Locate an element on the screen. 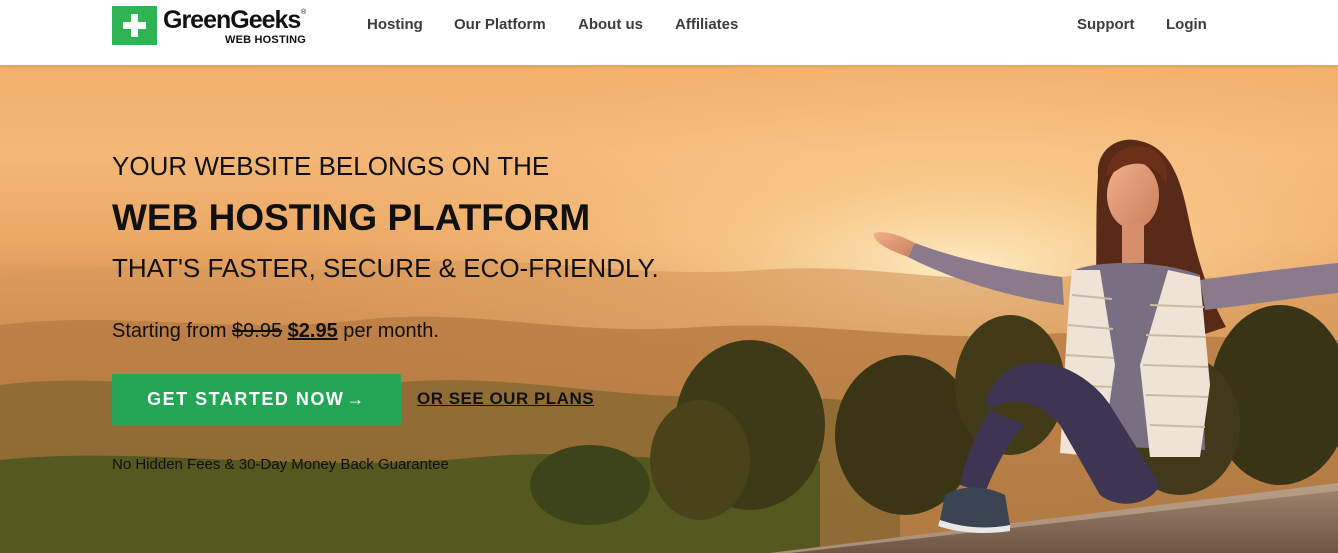  registered-mark: ® is located at coordinates (304, 12).